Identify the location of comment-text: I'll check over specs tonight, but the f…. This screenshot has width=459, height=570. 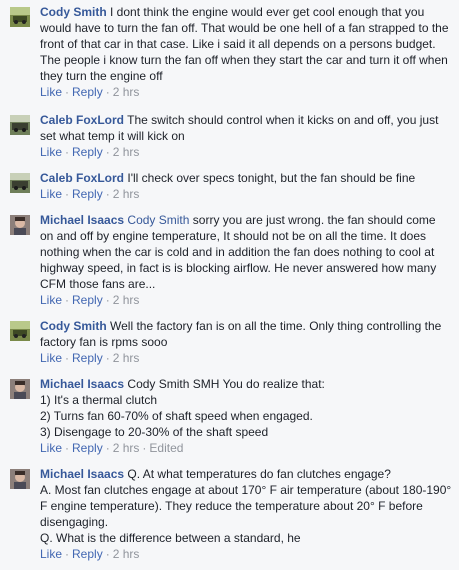
(271, 178).